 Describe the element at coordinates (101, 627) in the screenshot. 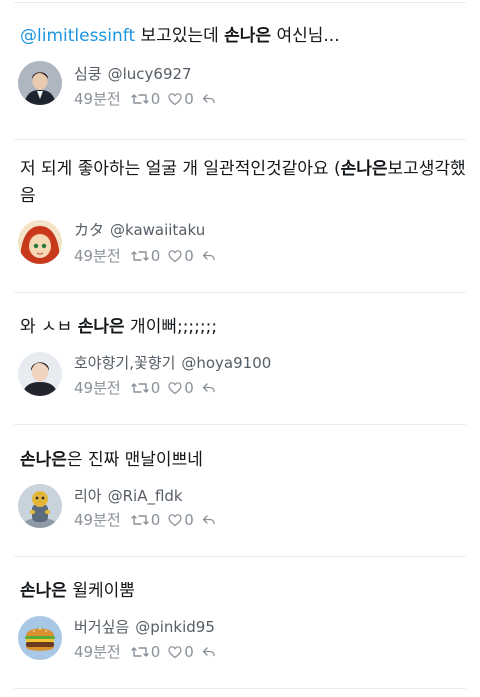

I see `user-display-name: 버거싶음` at that location.